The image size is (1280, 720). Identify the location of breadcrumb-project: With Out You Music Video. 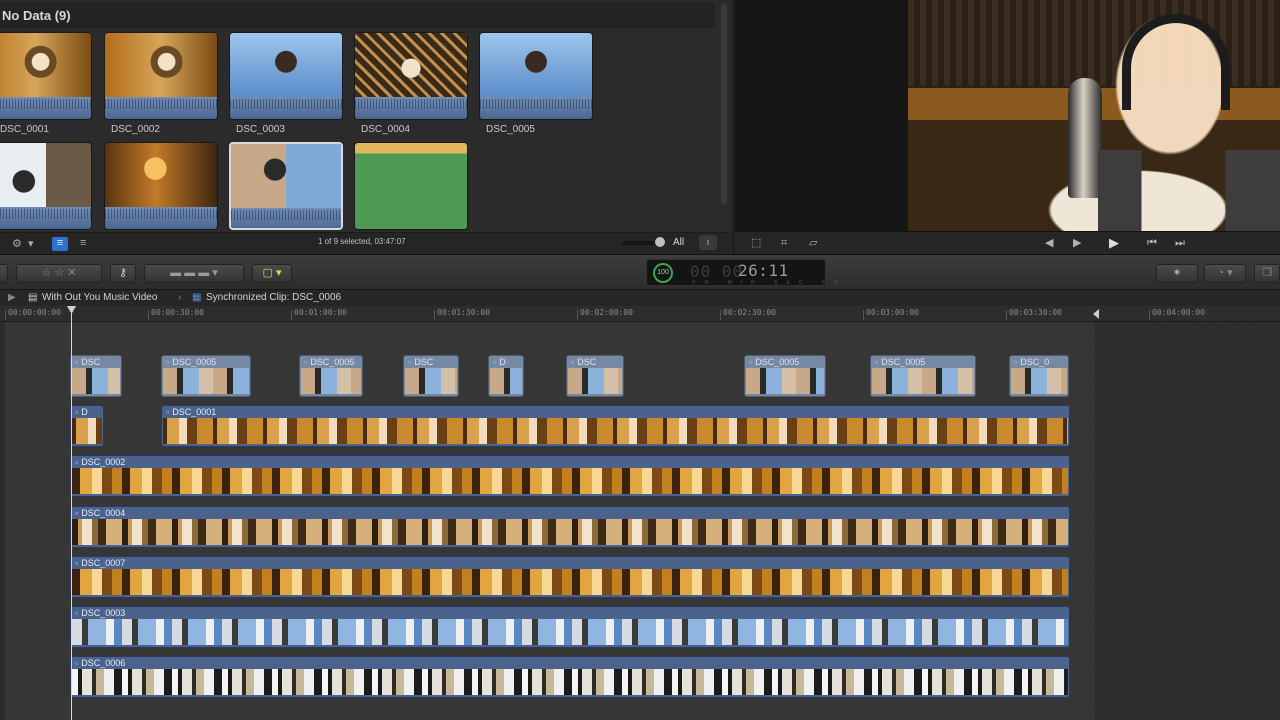
(99, 297).